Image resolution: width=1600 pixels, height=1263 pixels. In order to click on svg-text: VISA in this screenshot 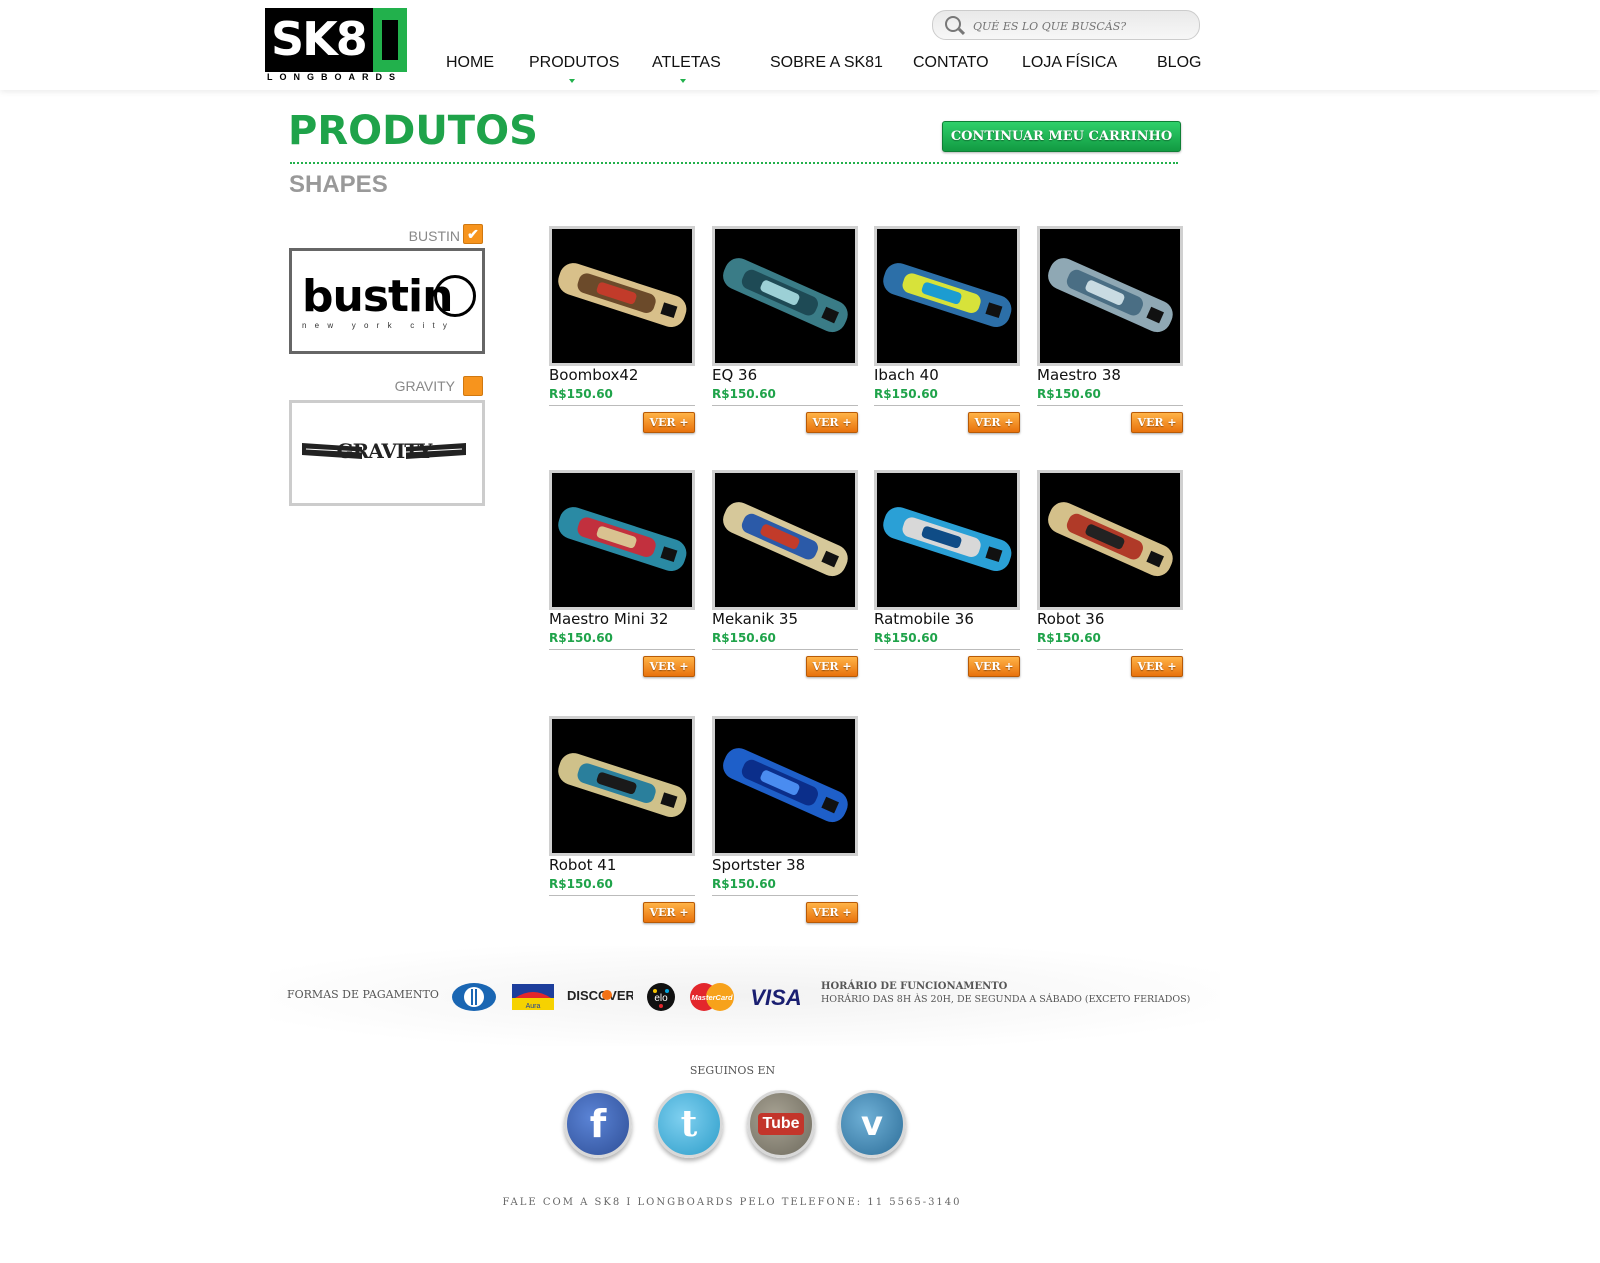, I will do `click(775, 997)`.